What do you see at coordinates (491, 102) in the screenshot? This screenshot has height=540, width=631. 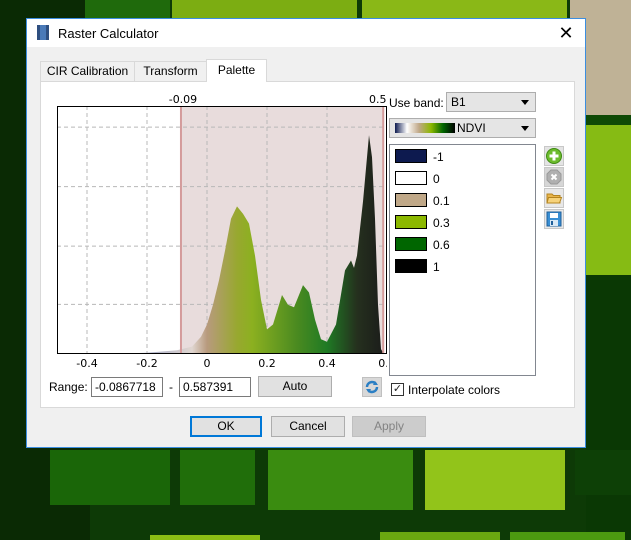 I see `band-select: B1` at bounding box center [491, 102].